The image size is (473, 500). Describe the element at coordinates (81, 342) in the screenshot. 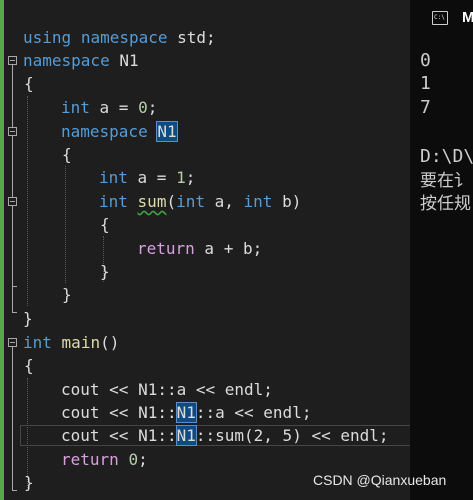

I see `function-name-main: main` at that location.